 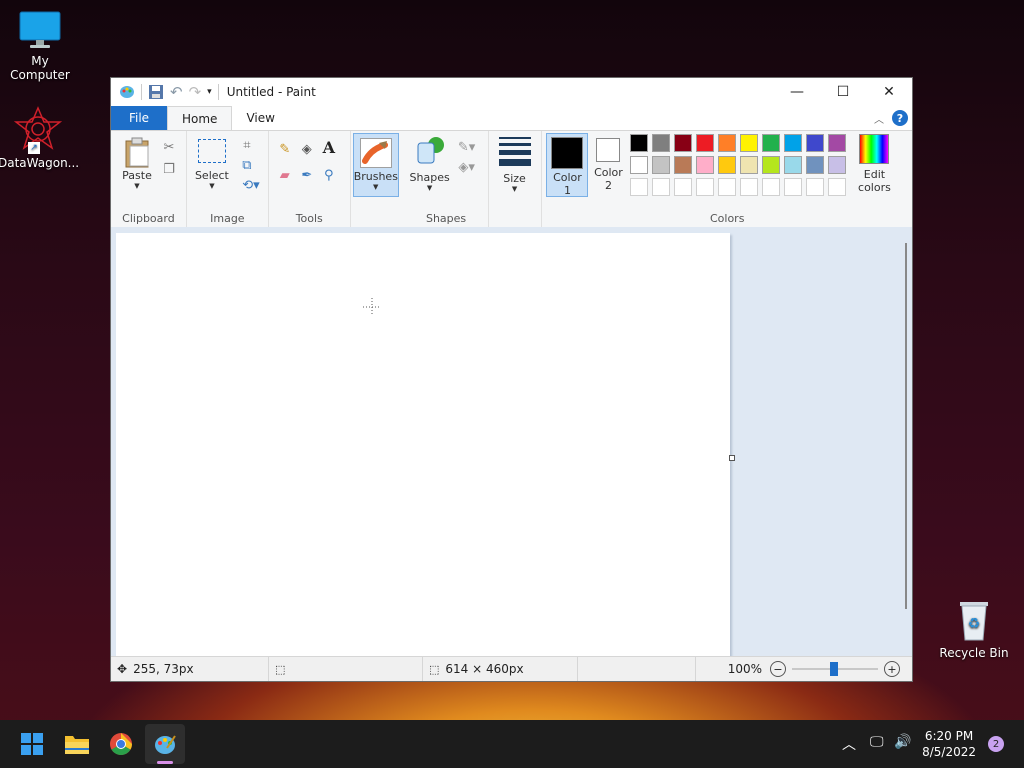 I want to click on cut-icon: ✂, so click(x=169, y=147).